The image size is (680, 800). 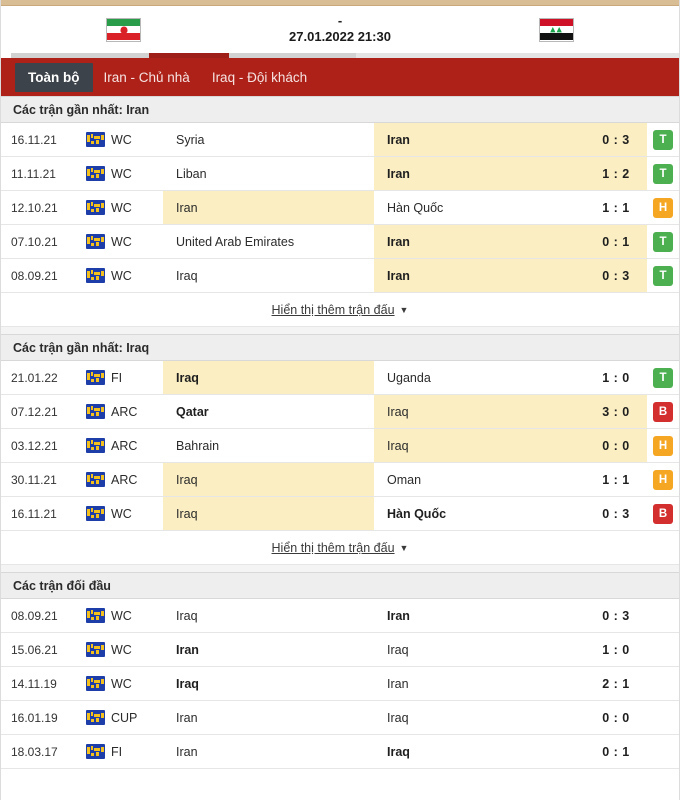 I want to click on section-spacer, so click(x=340, y=568).